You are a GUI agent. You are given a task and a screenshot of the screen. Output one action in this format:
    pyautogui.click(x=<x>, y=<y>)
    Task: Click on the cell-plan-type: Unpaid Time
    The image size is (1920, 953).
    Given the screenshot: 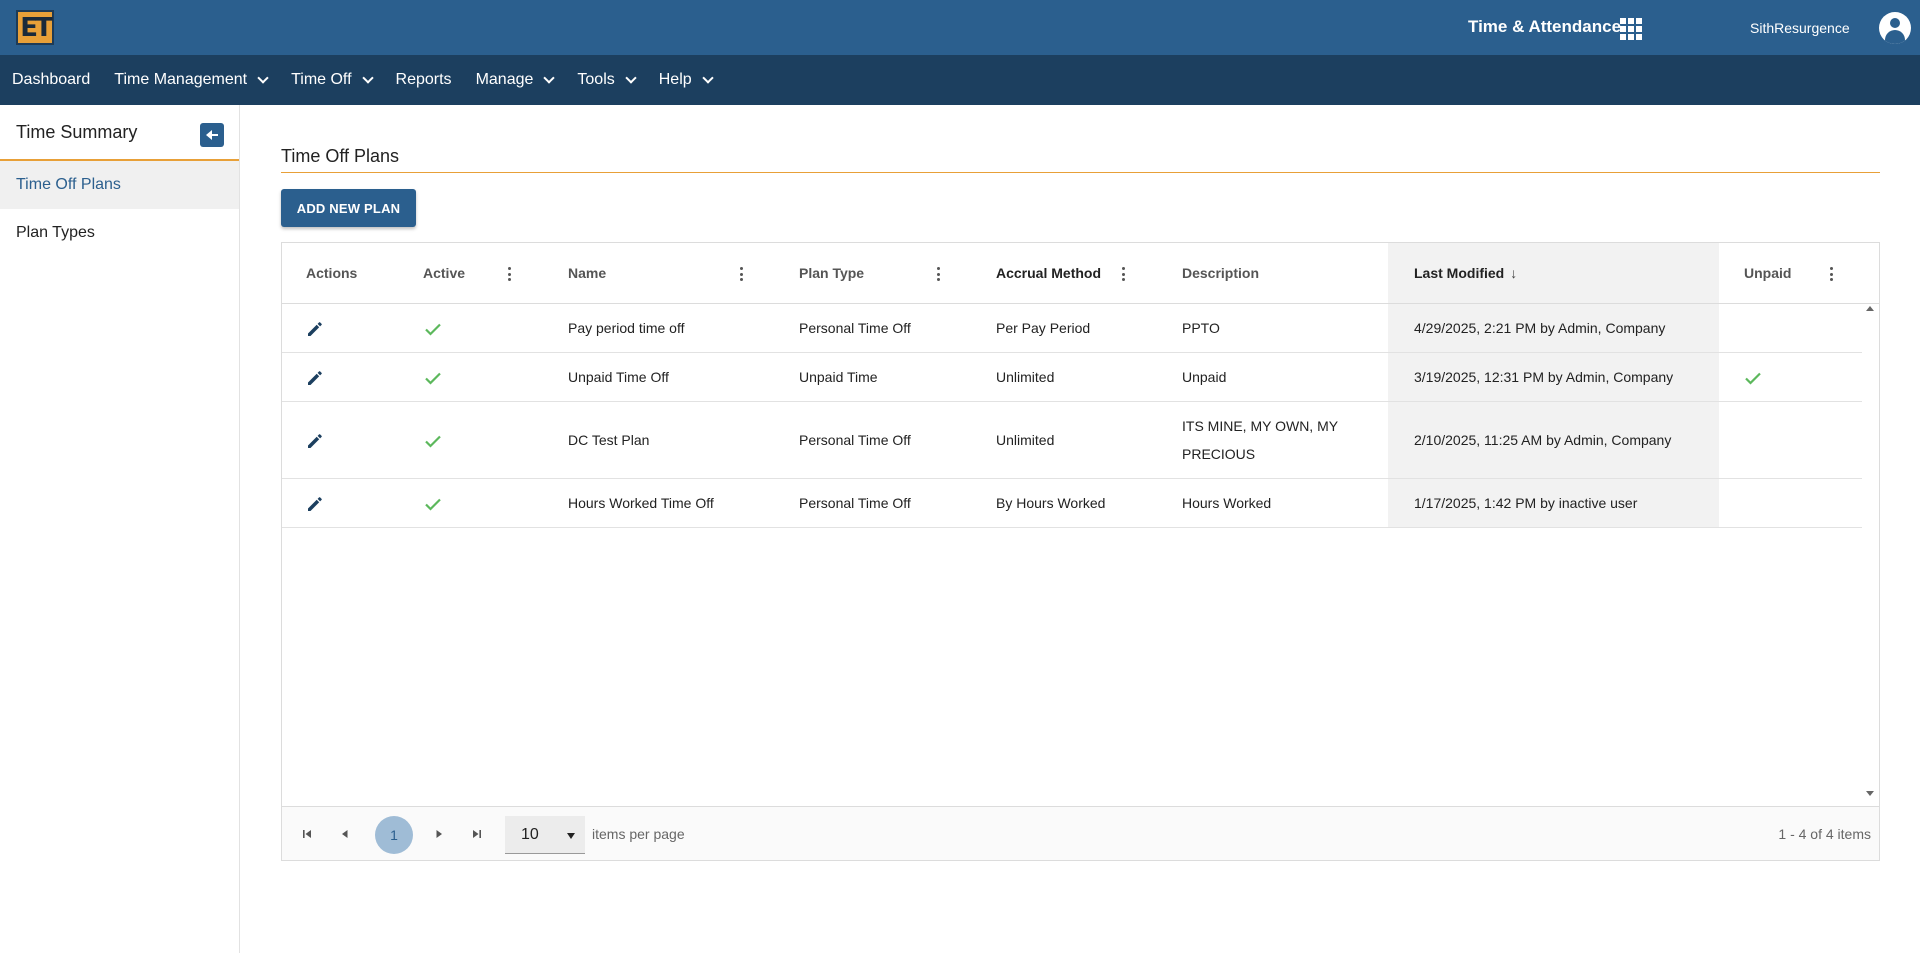 What is the action you would take?
    pyautogui.click(x=838, y=377)
    